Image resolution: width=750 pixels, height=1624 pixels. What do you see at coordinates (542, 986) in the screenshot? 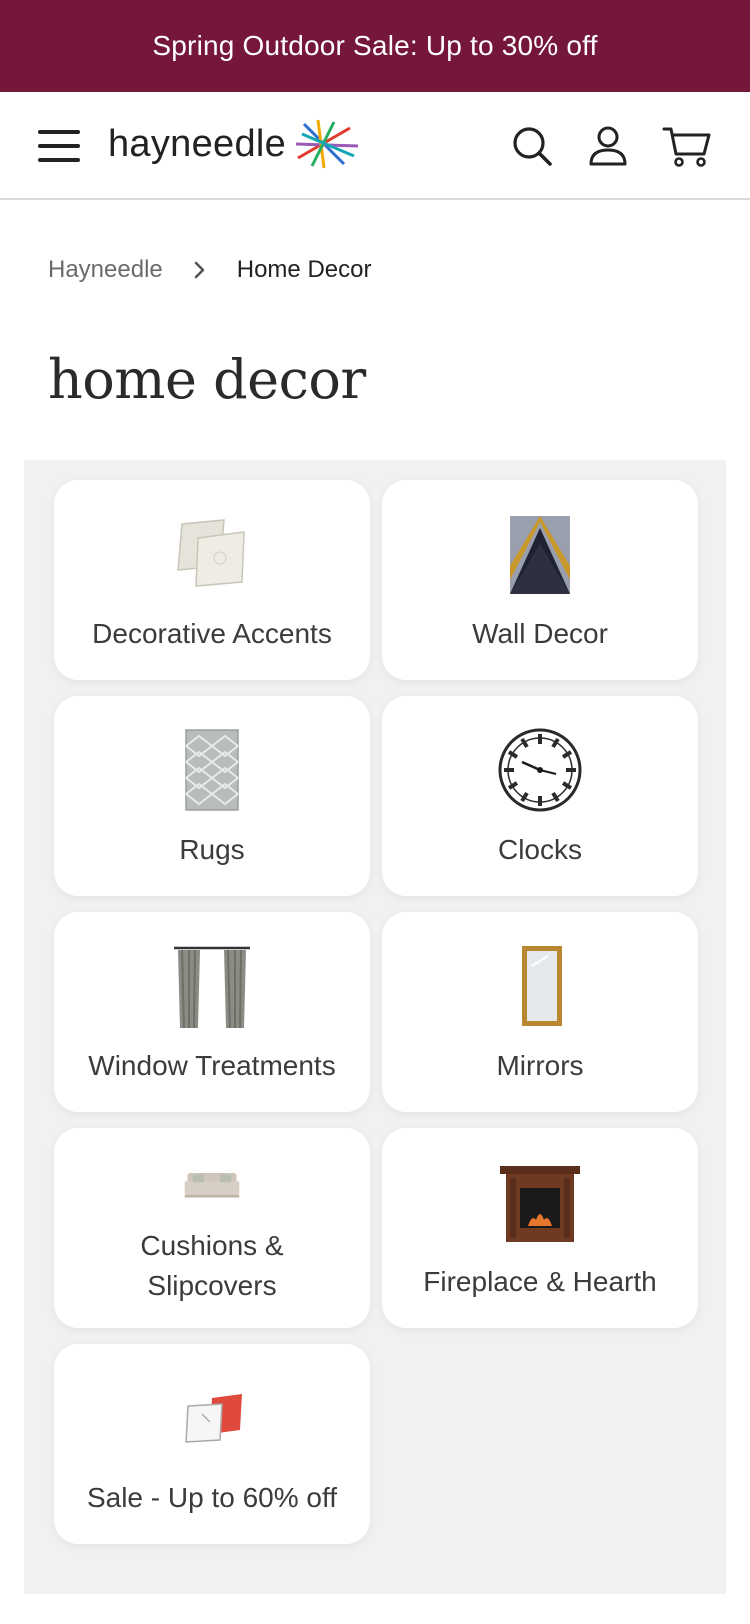
I see `mirror-icon` at bounding box center [542, 986].